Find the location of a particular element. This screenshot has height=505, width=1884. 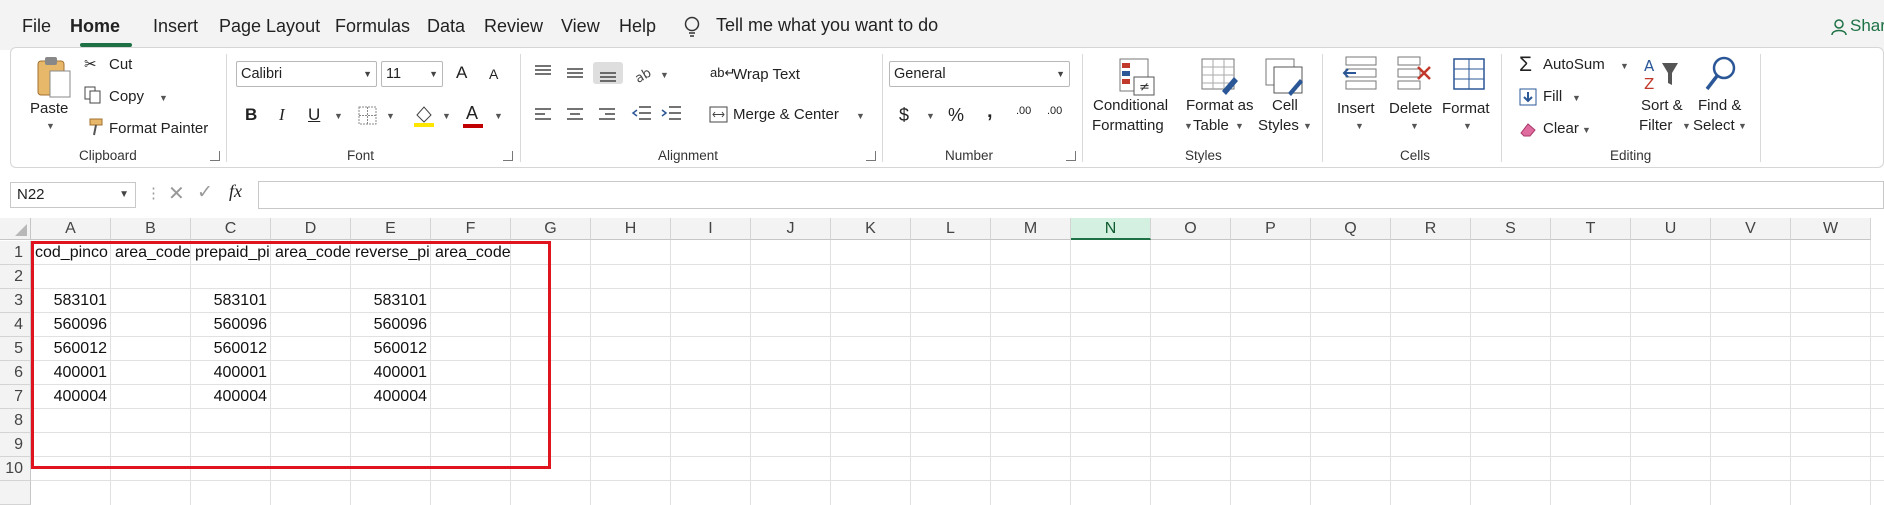

column-header-i: I is located at coordinates (711, 229).